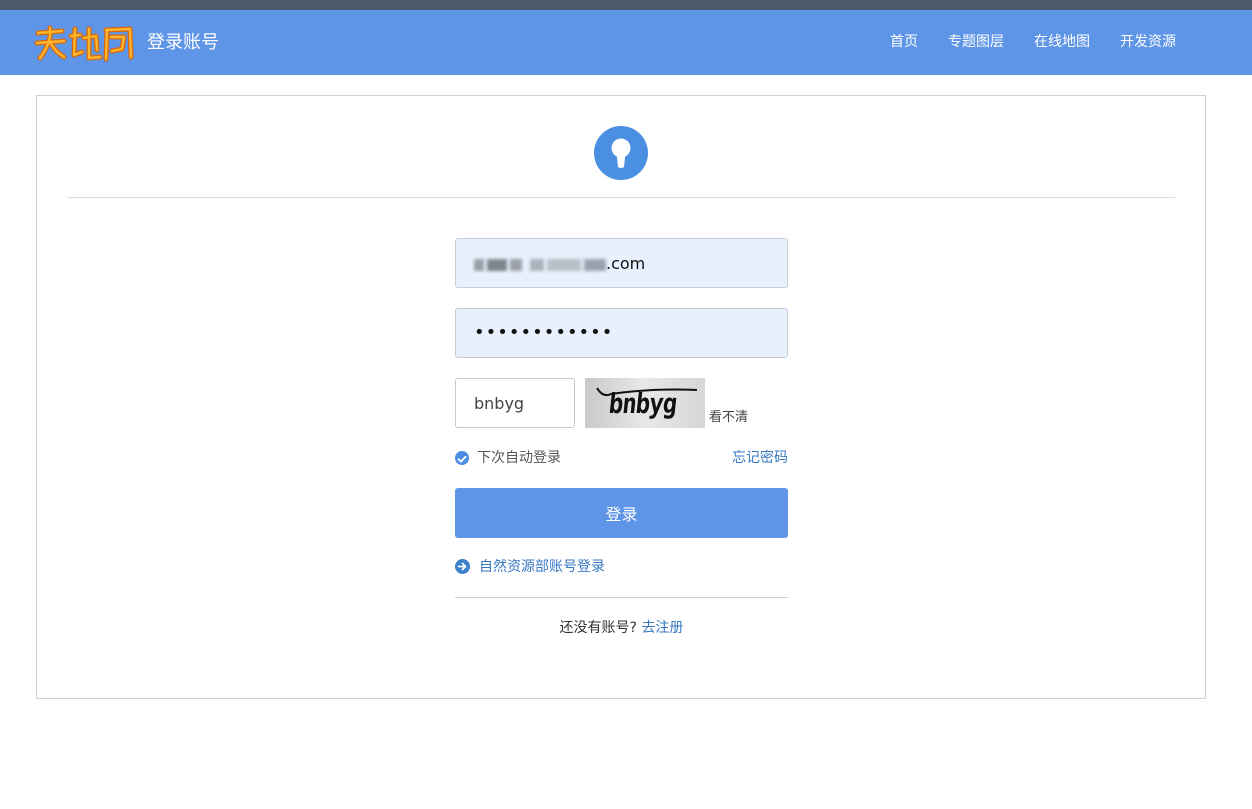 This screenshot has height=809, width=1252. Describe the element at coordinates (544, 332) in the screenshot. I see `password-value: ••••••••••••` at that location.